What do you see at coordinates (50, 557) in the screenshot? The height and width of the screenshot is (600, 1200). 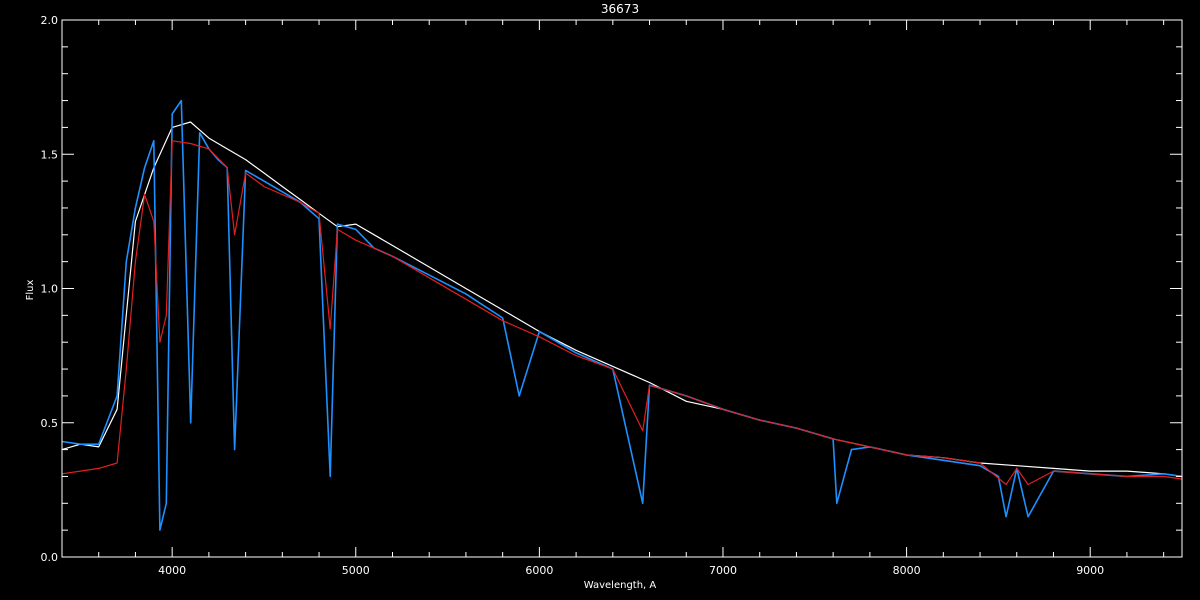 I see `y-tick-label: 0.0` at bounding box center [50, 557].